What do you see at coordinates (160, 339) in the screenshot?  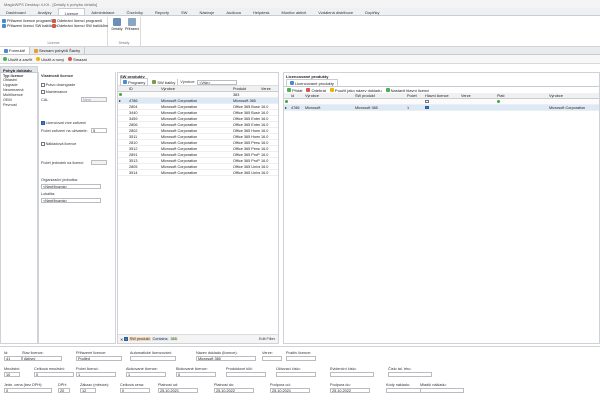 I see `filter-operator-tag: Contains` at bounding box center [160, 339].